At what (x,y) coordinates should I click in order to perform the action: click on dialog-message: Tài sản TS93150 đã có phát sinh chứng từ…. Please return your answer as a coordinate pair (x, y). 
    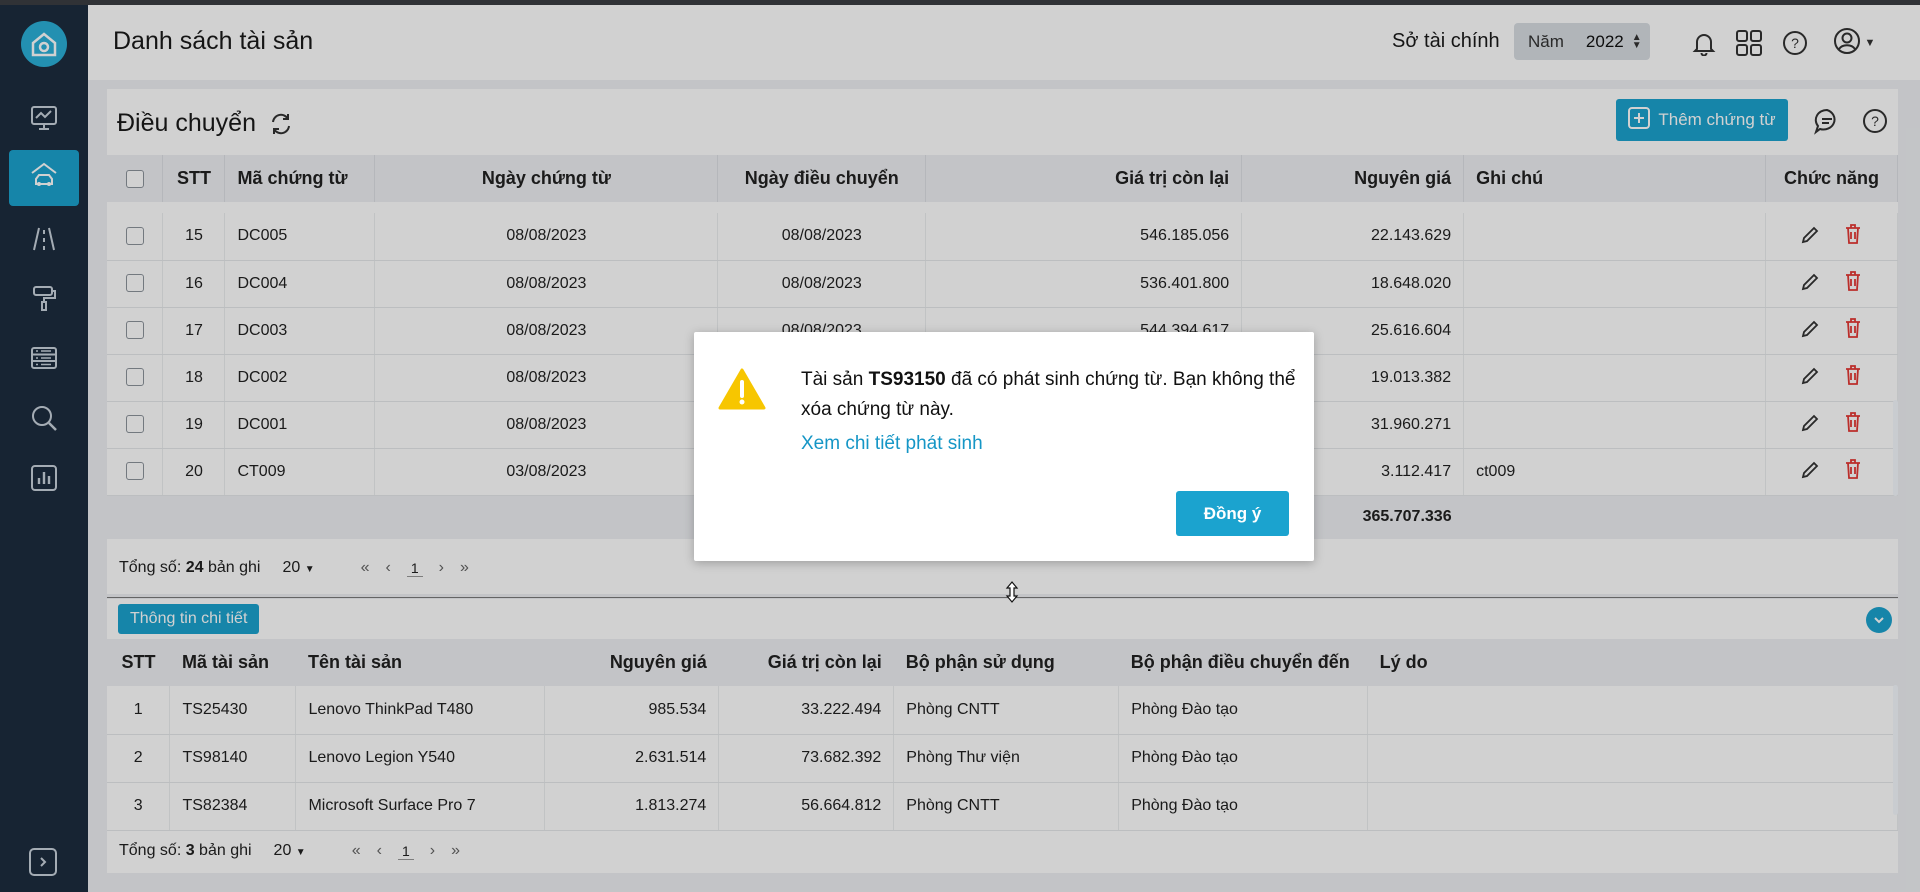
    Looking at the image, I should click on (1048, 394).